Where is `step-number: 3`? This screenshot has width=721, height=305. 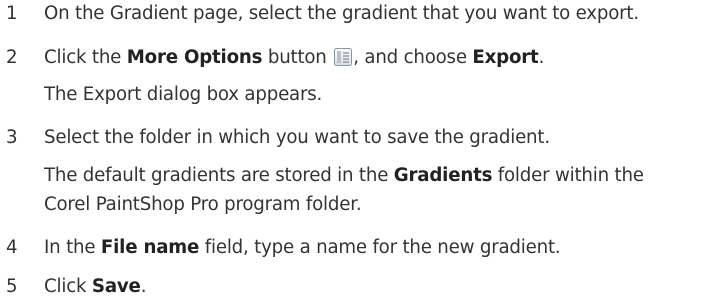
step-number: 3 is located at coordinates (12, 137).